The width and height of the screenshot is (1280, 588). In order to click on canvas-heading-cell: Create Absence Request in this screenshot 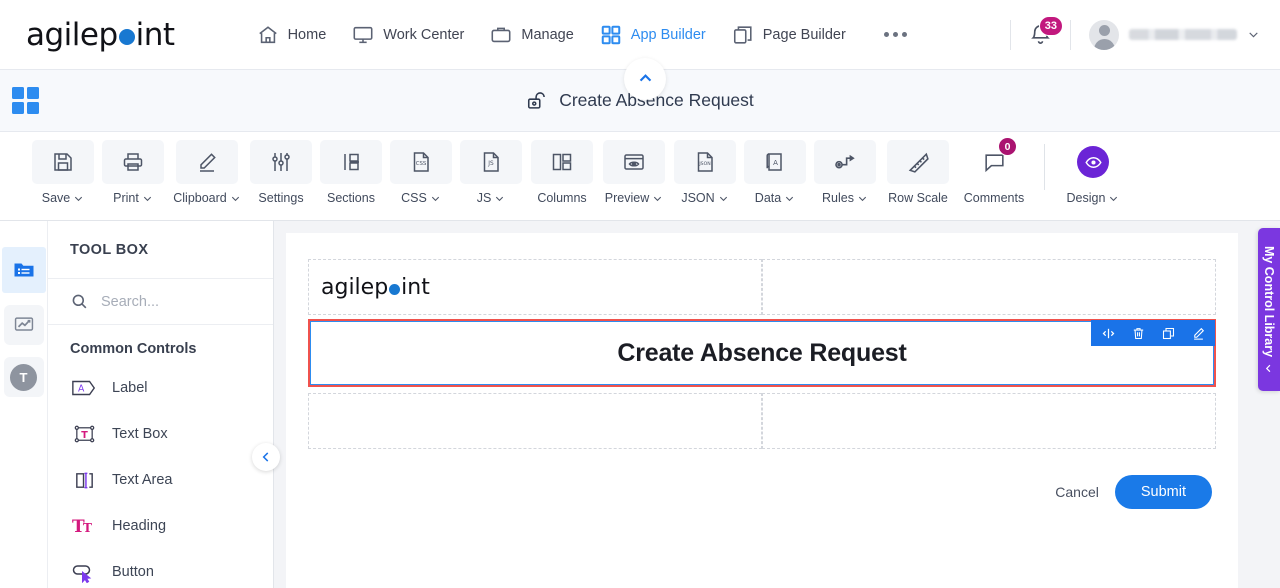, I will do `click(762, 353)`.